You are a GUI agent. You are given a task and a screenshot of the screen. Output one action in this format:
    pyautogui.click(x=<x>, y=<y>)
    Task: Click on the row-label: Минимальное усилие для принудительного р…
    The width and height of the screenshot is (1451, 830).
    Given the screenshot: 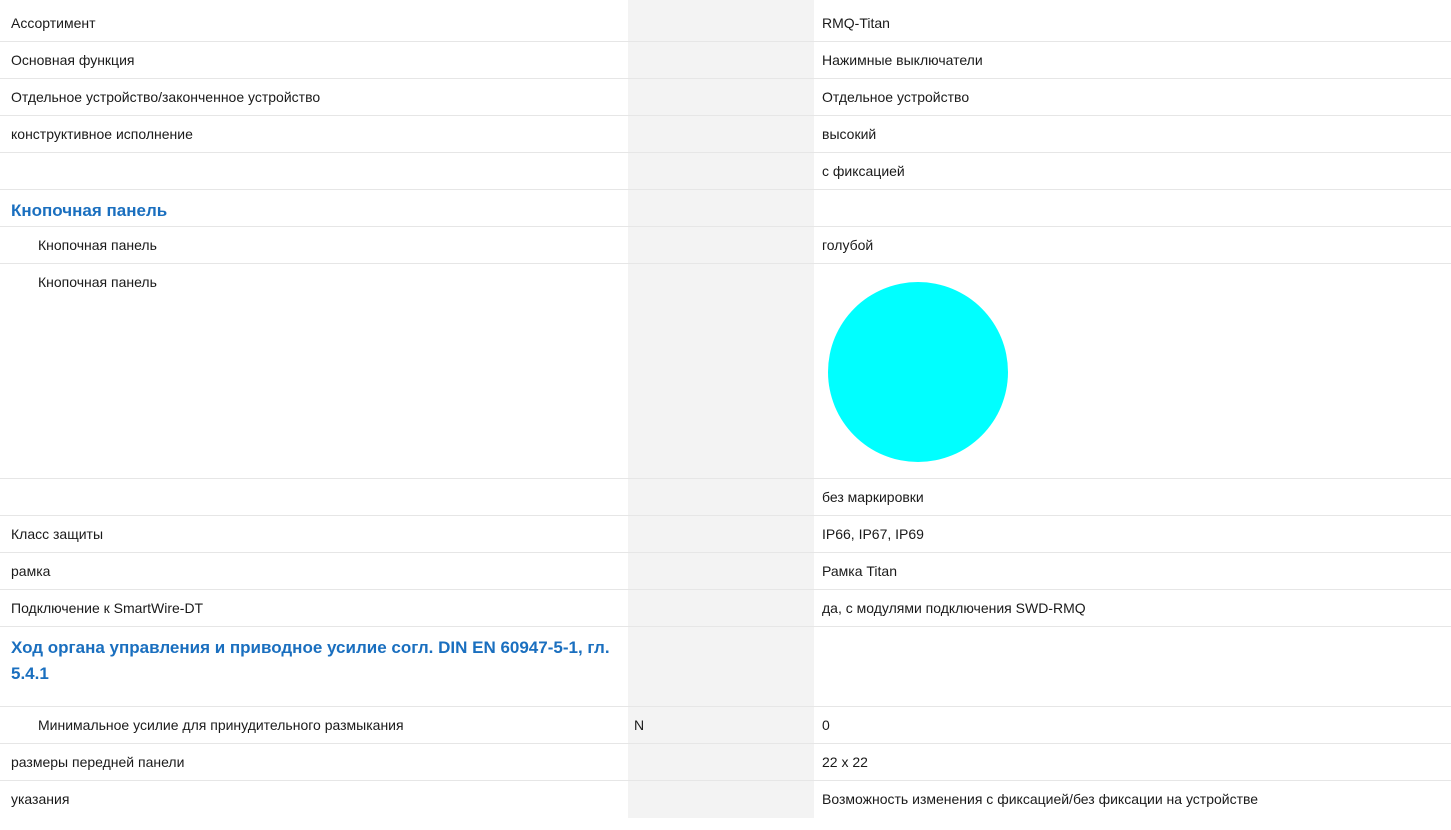 What is the action you would take?
    pyautogui.click(x=221, y=725)
    